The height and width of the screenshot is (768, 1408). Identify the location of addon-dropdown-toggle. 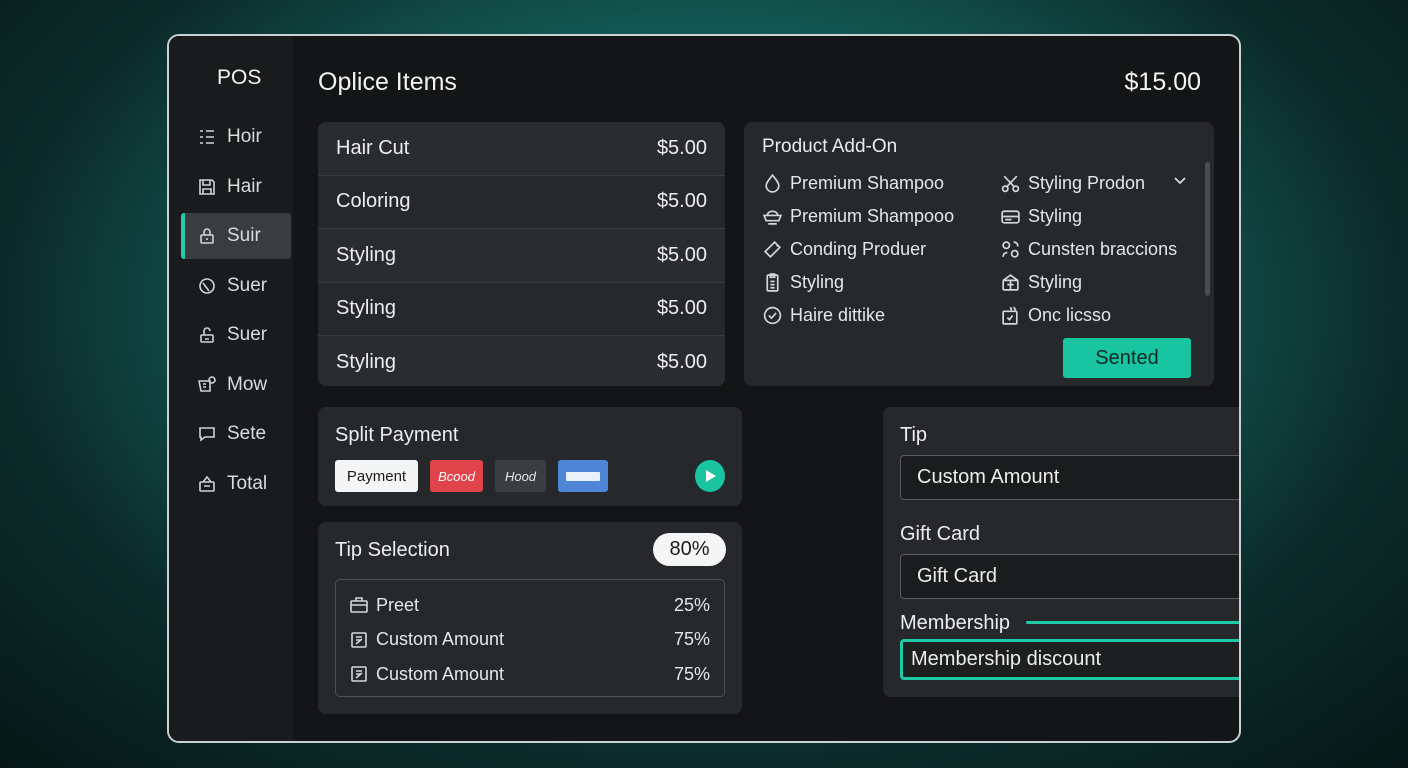
(1180, 182).